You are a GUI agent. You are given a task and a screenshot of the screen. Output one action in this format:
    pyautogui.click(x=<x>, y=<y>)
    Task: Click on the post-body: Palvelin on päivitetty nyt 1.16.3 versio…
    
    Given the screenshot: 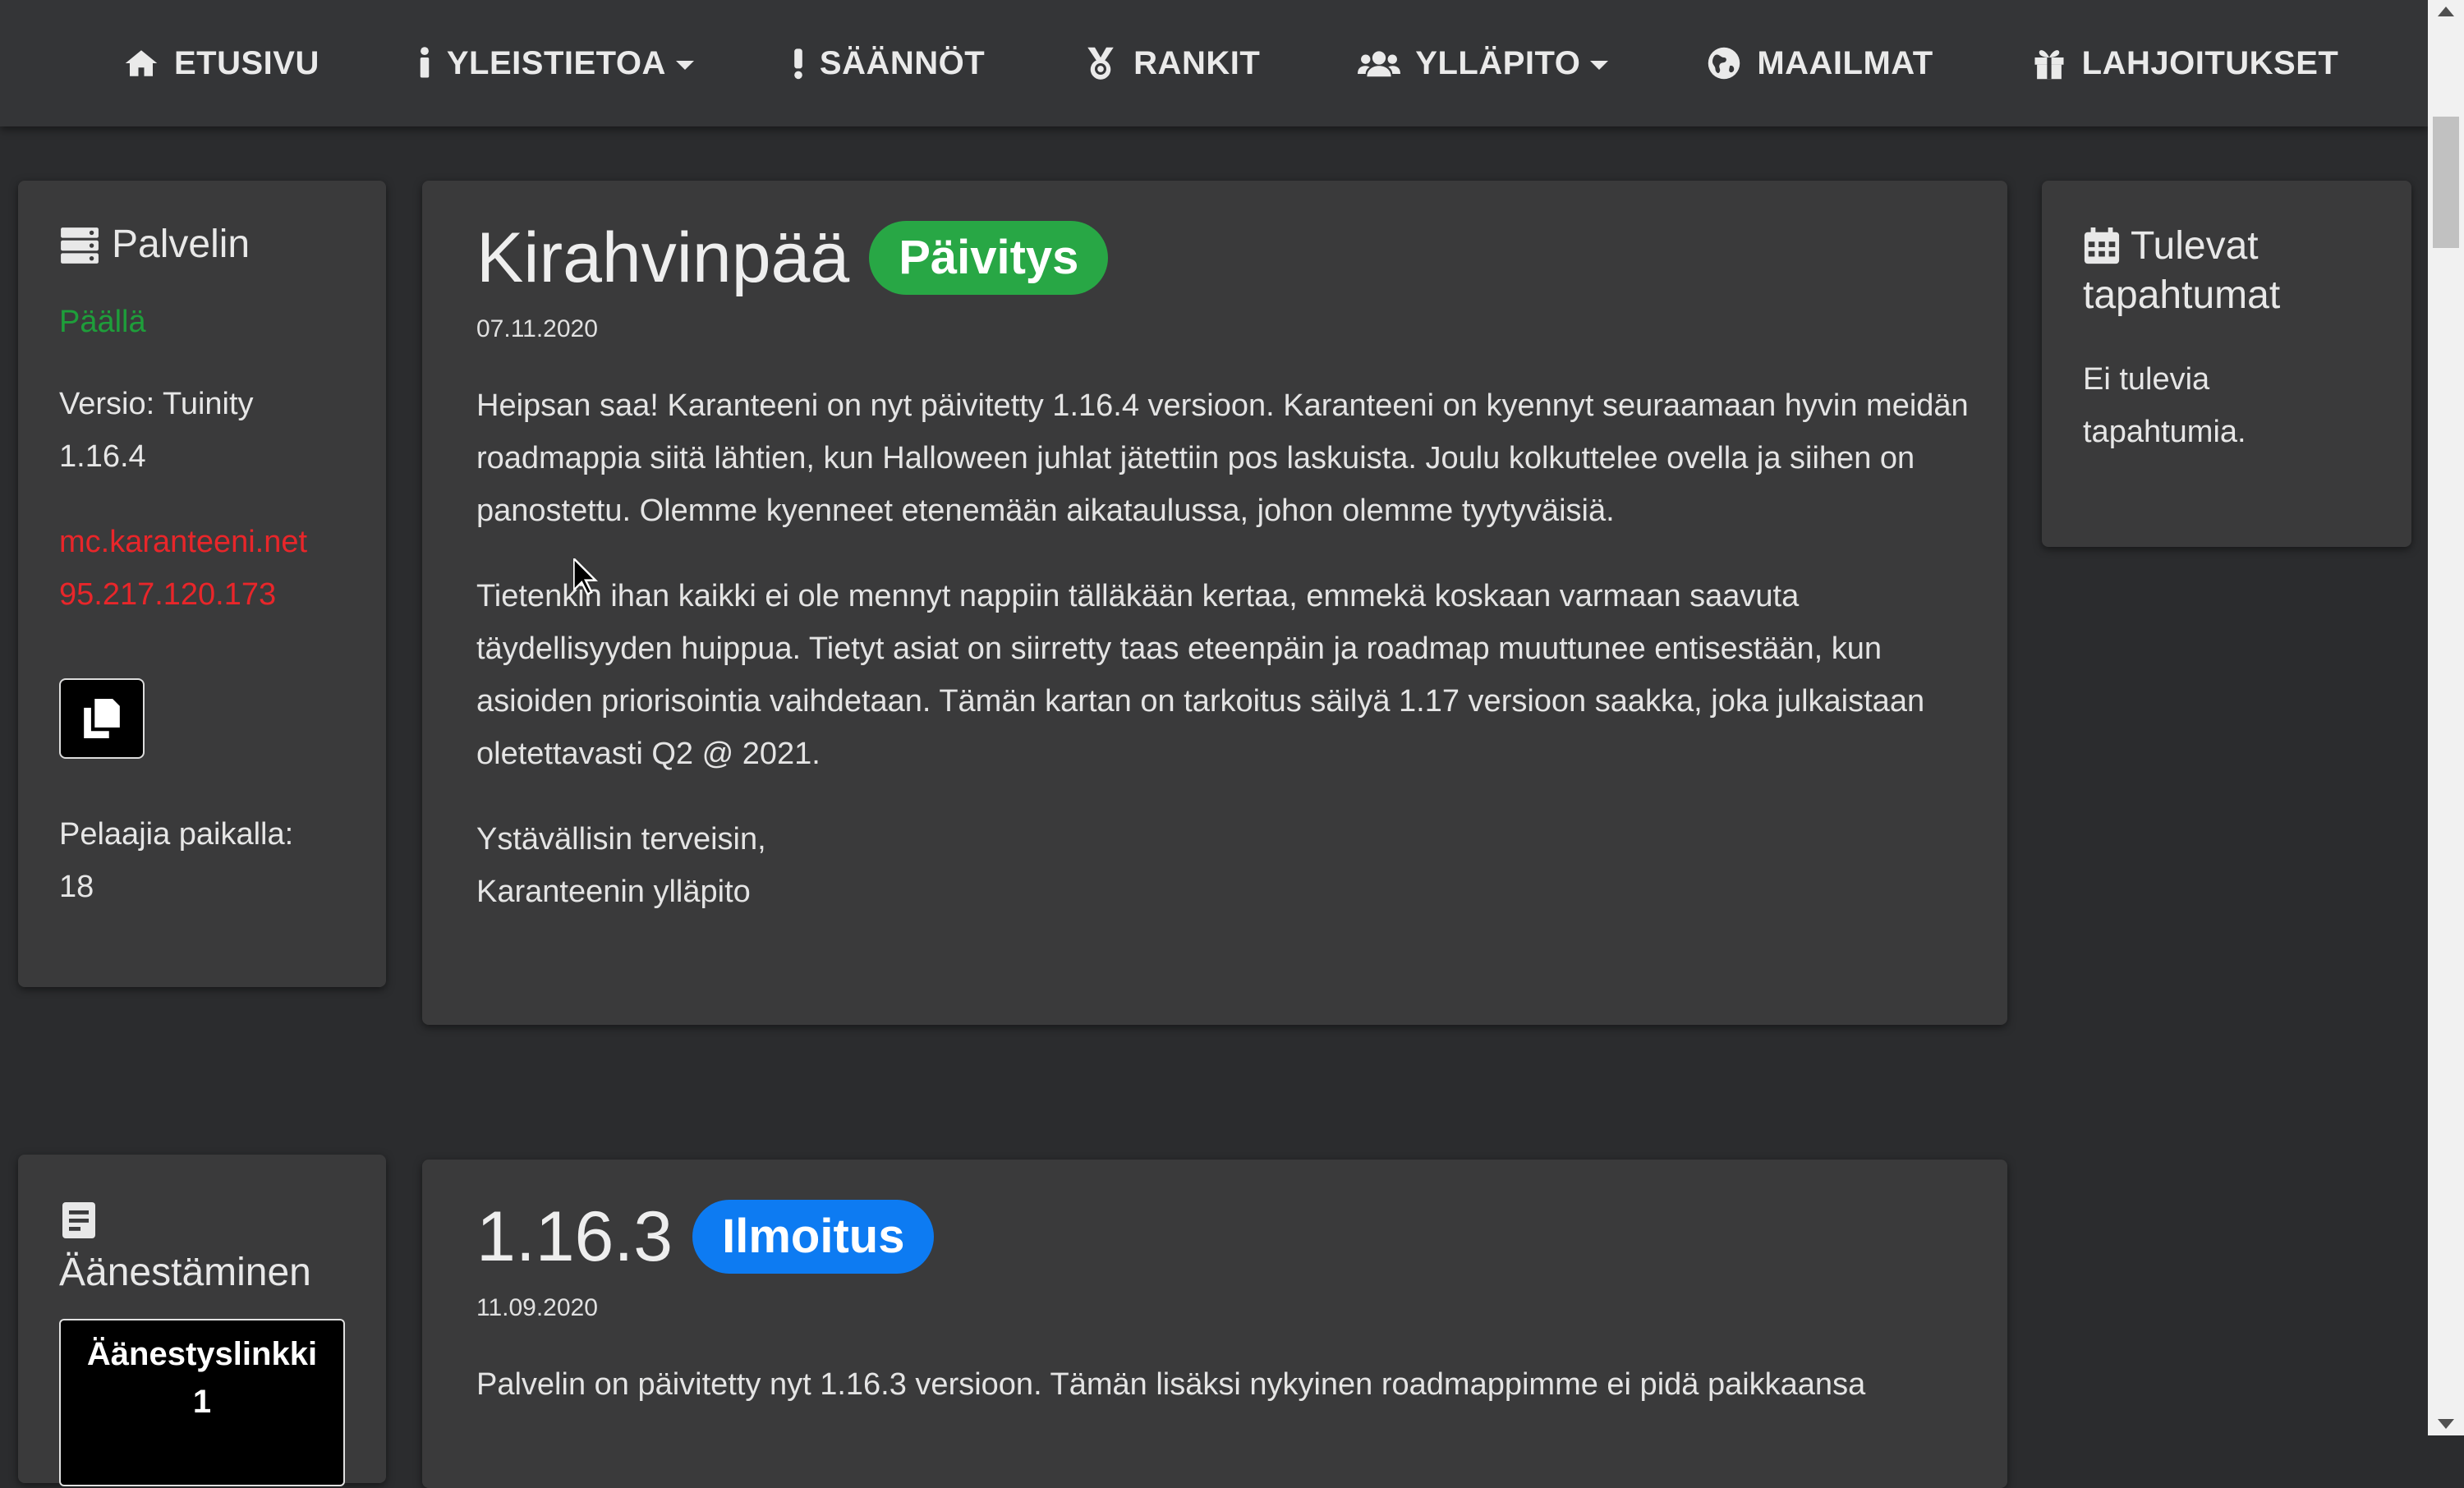 What is the action you would take?
    pyautogui.click(x=1223, y=1384)
    